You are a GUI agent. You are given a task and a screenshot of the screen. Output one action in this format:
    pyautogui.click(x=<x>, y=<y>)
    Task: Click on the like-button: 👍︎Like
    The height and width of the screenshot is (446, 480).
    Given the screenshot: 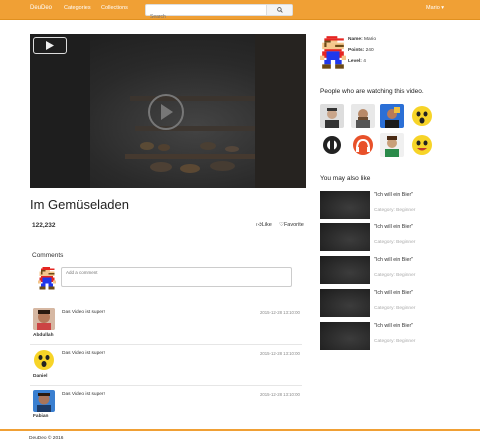 What is the action you would take?
    pyautogui.click(x=264, y=225)
    